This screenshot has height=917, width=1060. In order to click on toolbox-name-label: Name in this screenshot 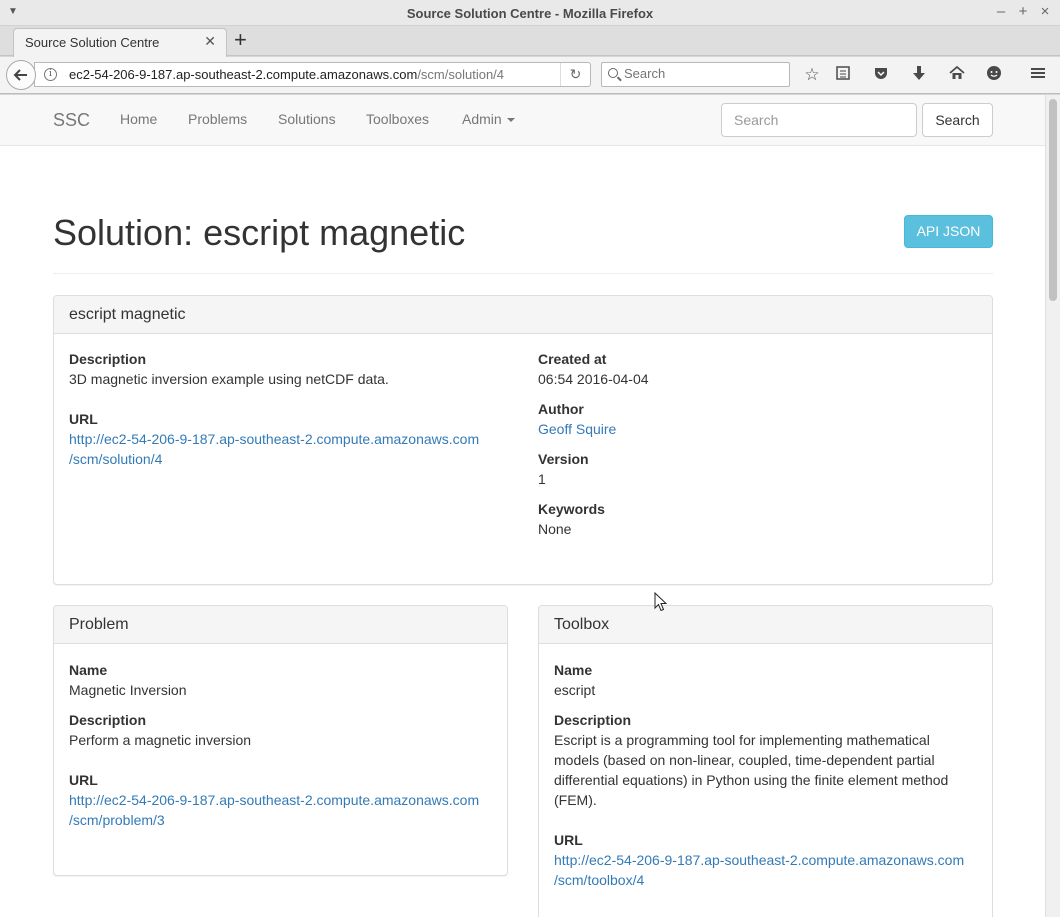, I will do `click(573, 670)`.